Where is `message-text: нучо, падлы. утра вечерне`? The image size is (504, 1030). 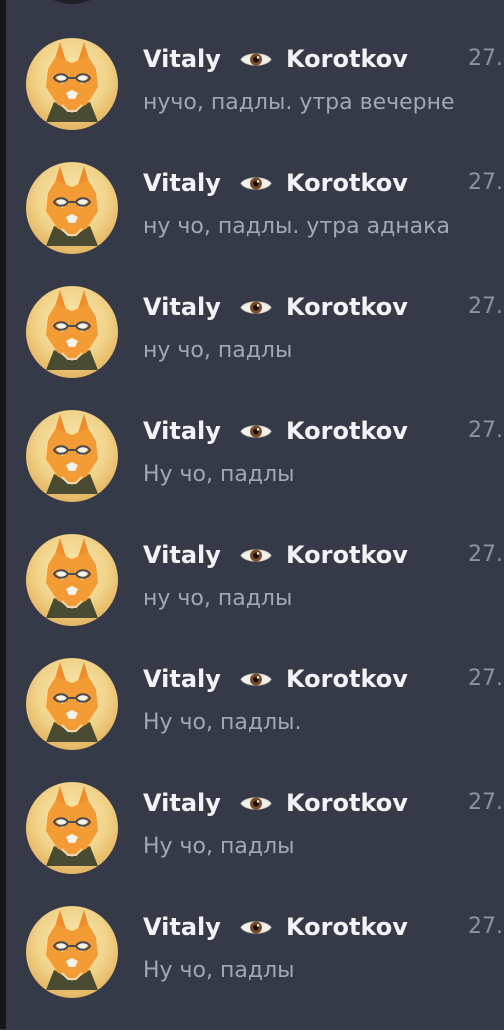
message-text: нучо, падлы. утра вечерне is located at coordinates (299, 102).